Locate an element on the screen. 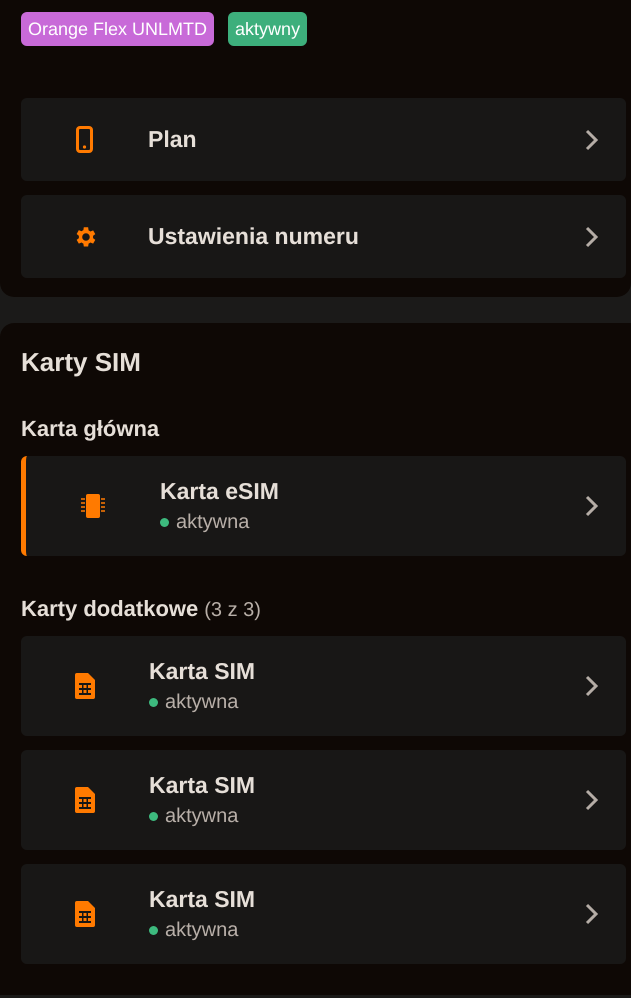  card-name: Karta eSIM is located at coordinates (220, 491).